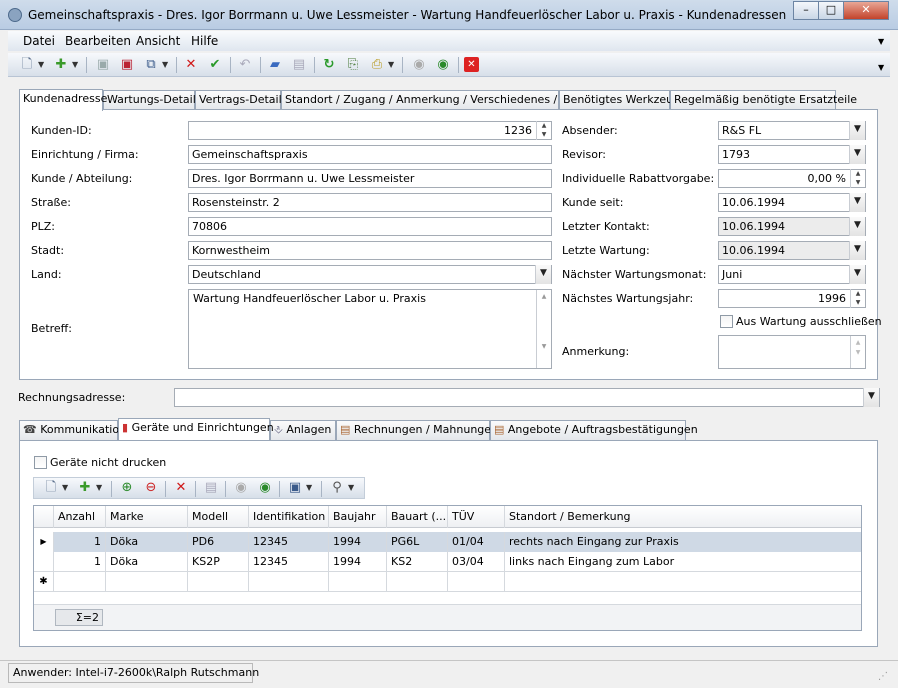 The width and height of the screenshot is (898, 688). Describe the element at coordinates (275, 65) in the screenshot. I see `eraser-icon: ▰` at that location.